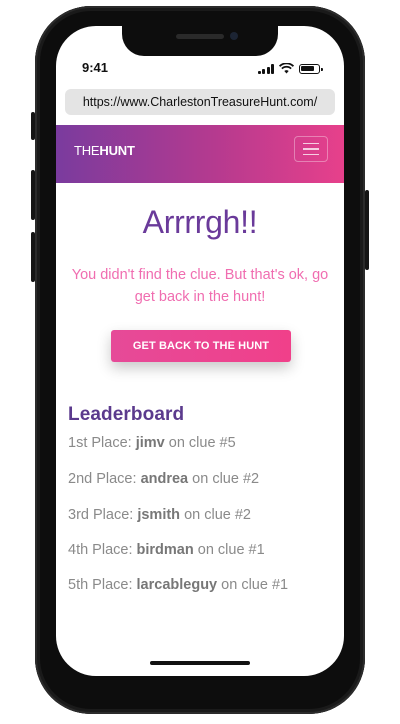 The width and height of the screenshot is (400, 724). I want to click on power-button, so click(367, 230).